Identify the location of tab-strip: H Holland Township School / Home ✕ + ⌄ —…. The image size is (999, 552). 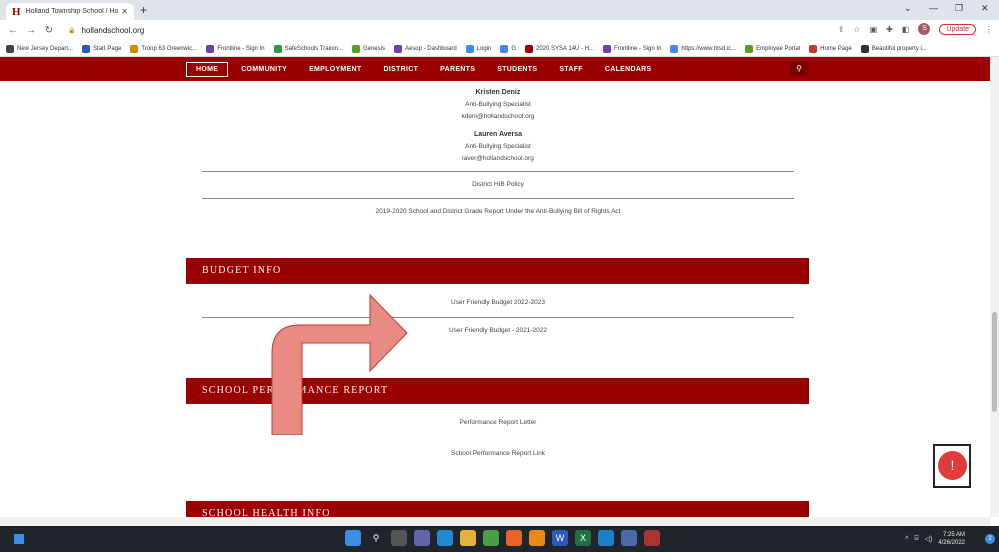
(499, 10).